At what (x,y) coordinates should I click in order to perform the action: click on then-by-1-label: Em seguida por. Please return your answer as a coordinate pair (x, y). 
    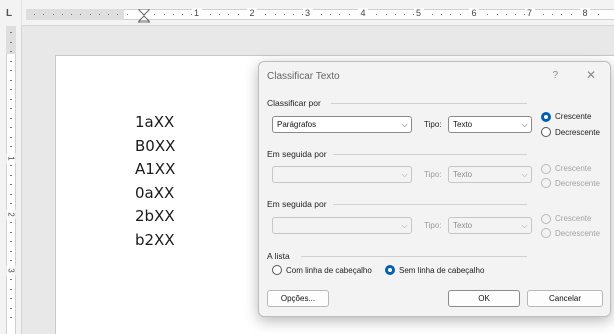
    Looking at the image, I should click on (297, 154).